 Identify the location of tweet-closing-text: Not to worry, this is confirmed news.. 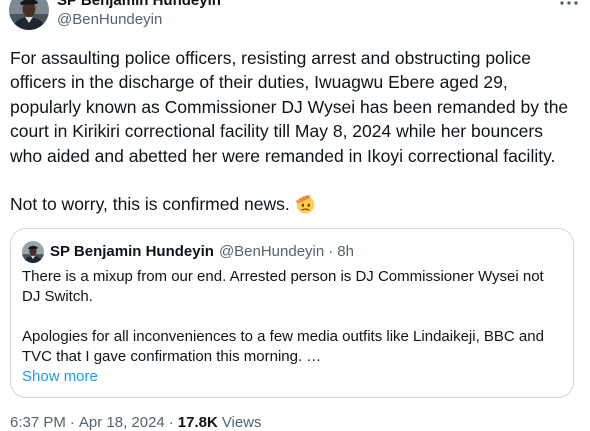
(150, 204).